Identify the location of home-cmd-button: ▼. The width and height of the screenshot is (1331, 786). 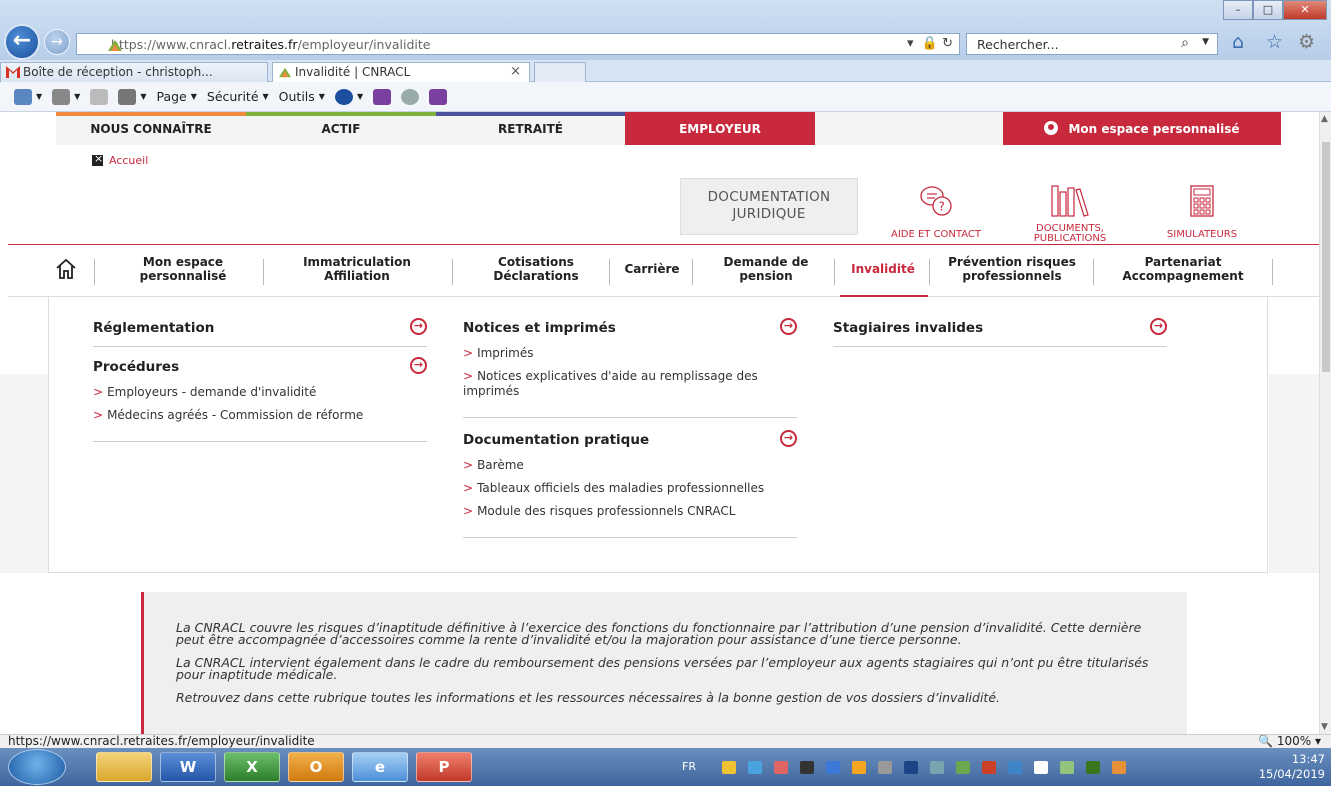
(28, 96).